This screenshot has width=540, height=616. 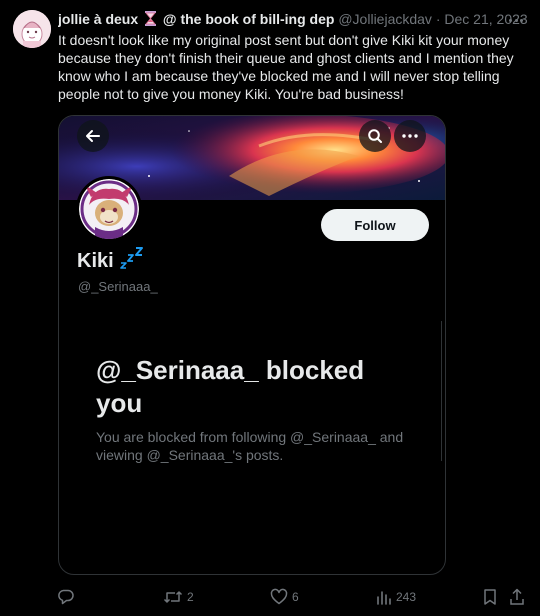 I want to click on profile-avatar, so click(x=109, y=209).